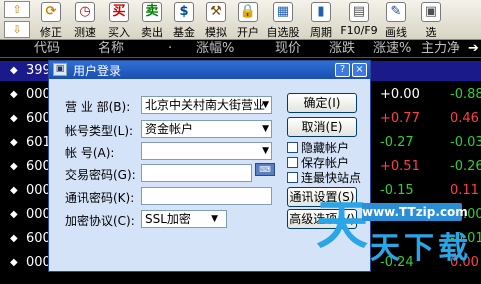 The height and width of the screenshot is (284, 481). I want to click on clock-icon: ◷, so click(85, 12).